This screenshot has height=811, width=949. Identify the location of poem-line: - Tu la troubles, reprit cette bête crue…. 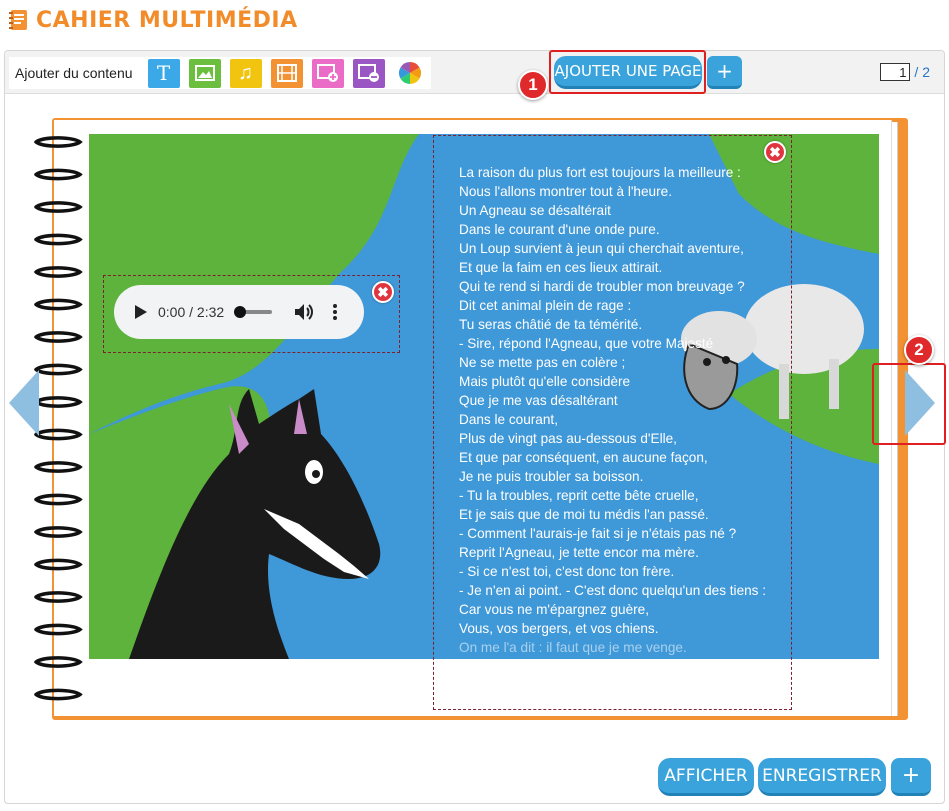
(579, 495).